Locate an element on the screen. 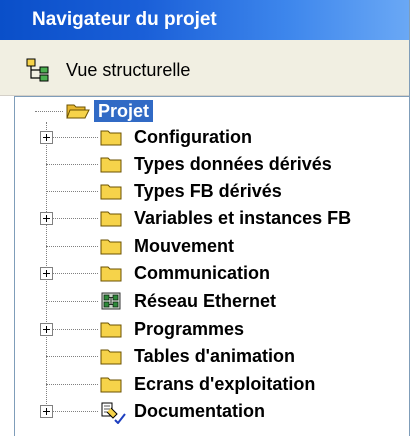 The image size is (419, 436). tree-item-types-donnees-derives: Types données dérivés is located at coordinates (233, 164).